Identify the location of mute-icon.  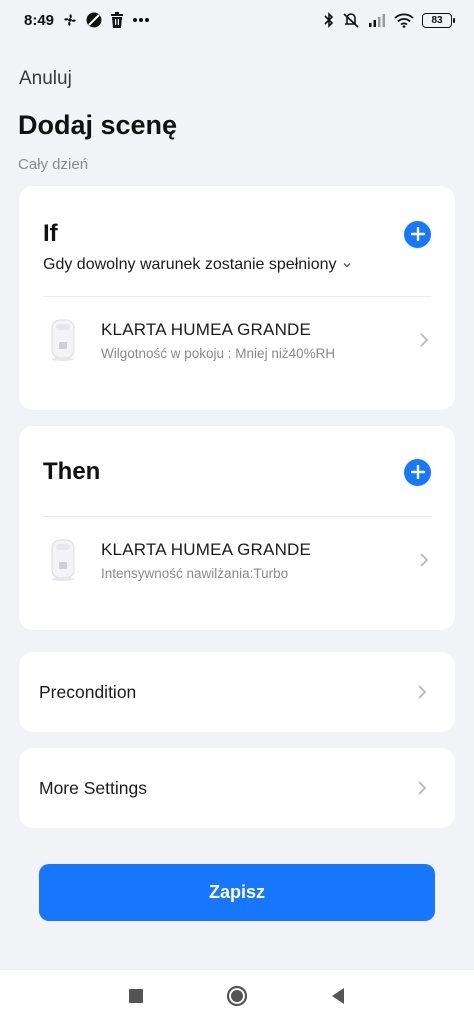
(351, 20).